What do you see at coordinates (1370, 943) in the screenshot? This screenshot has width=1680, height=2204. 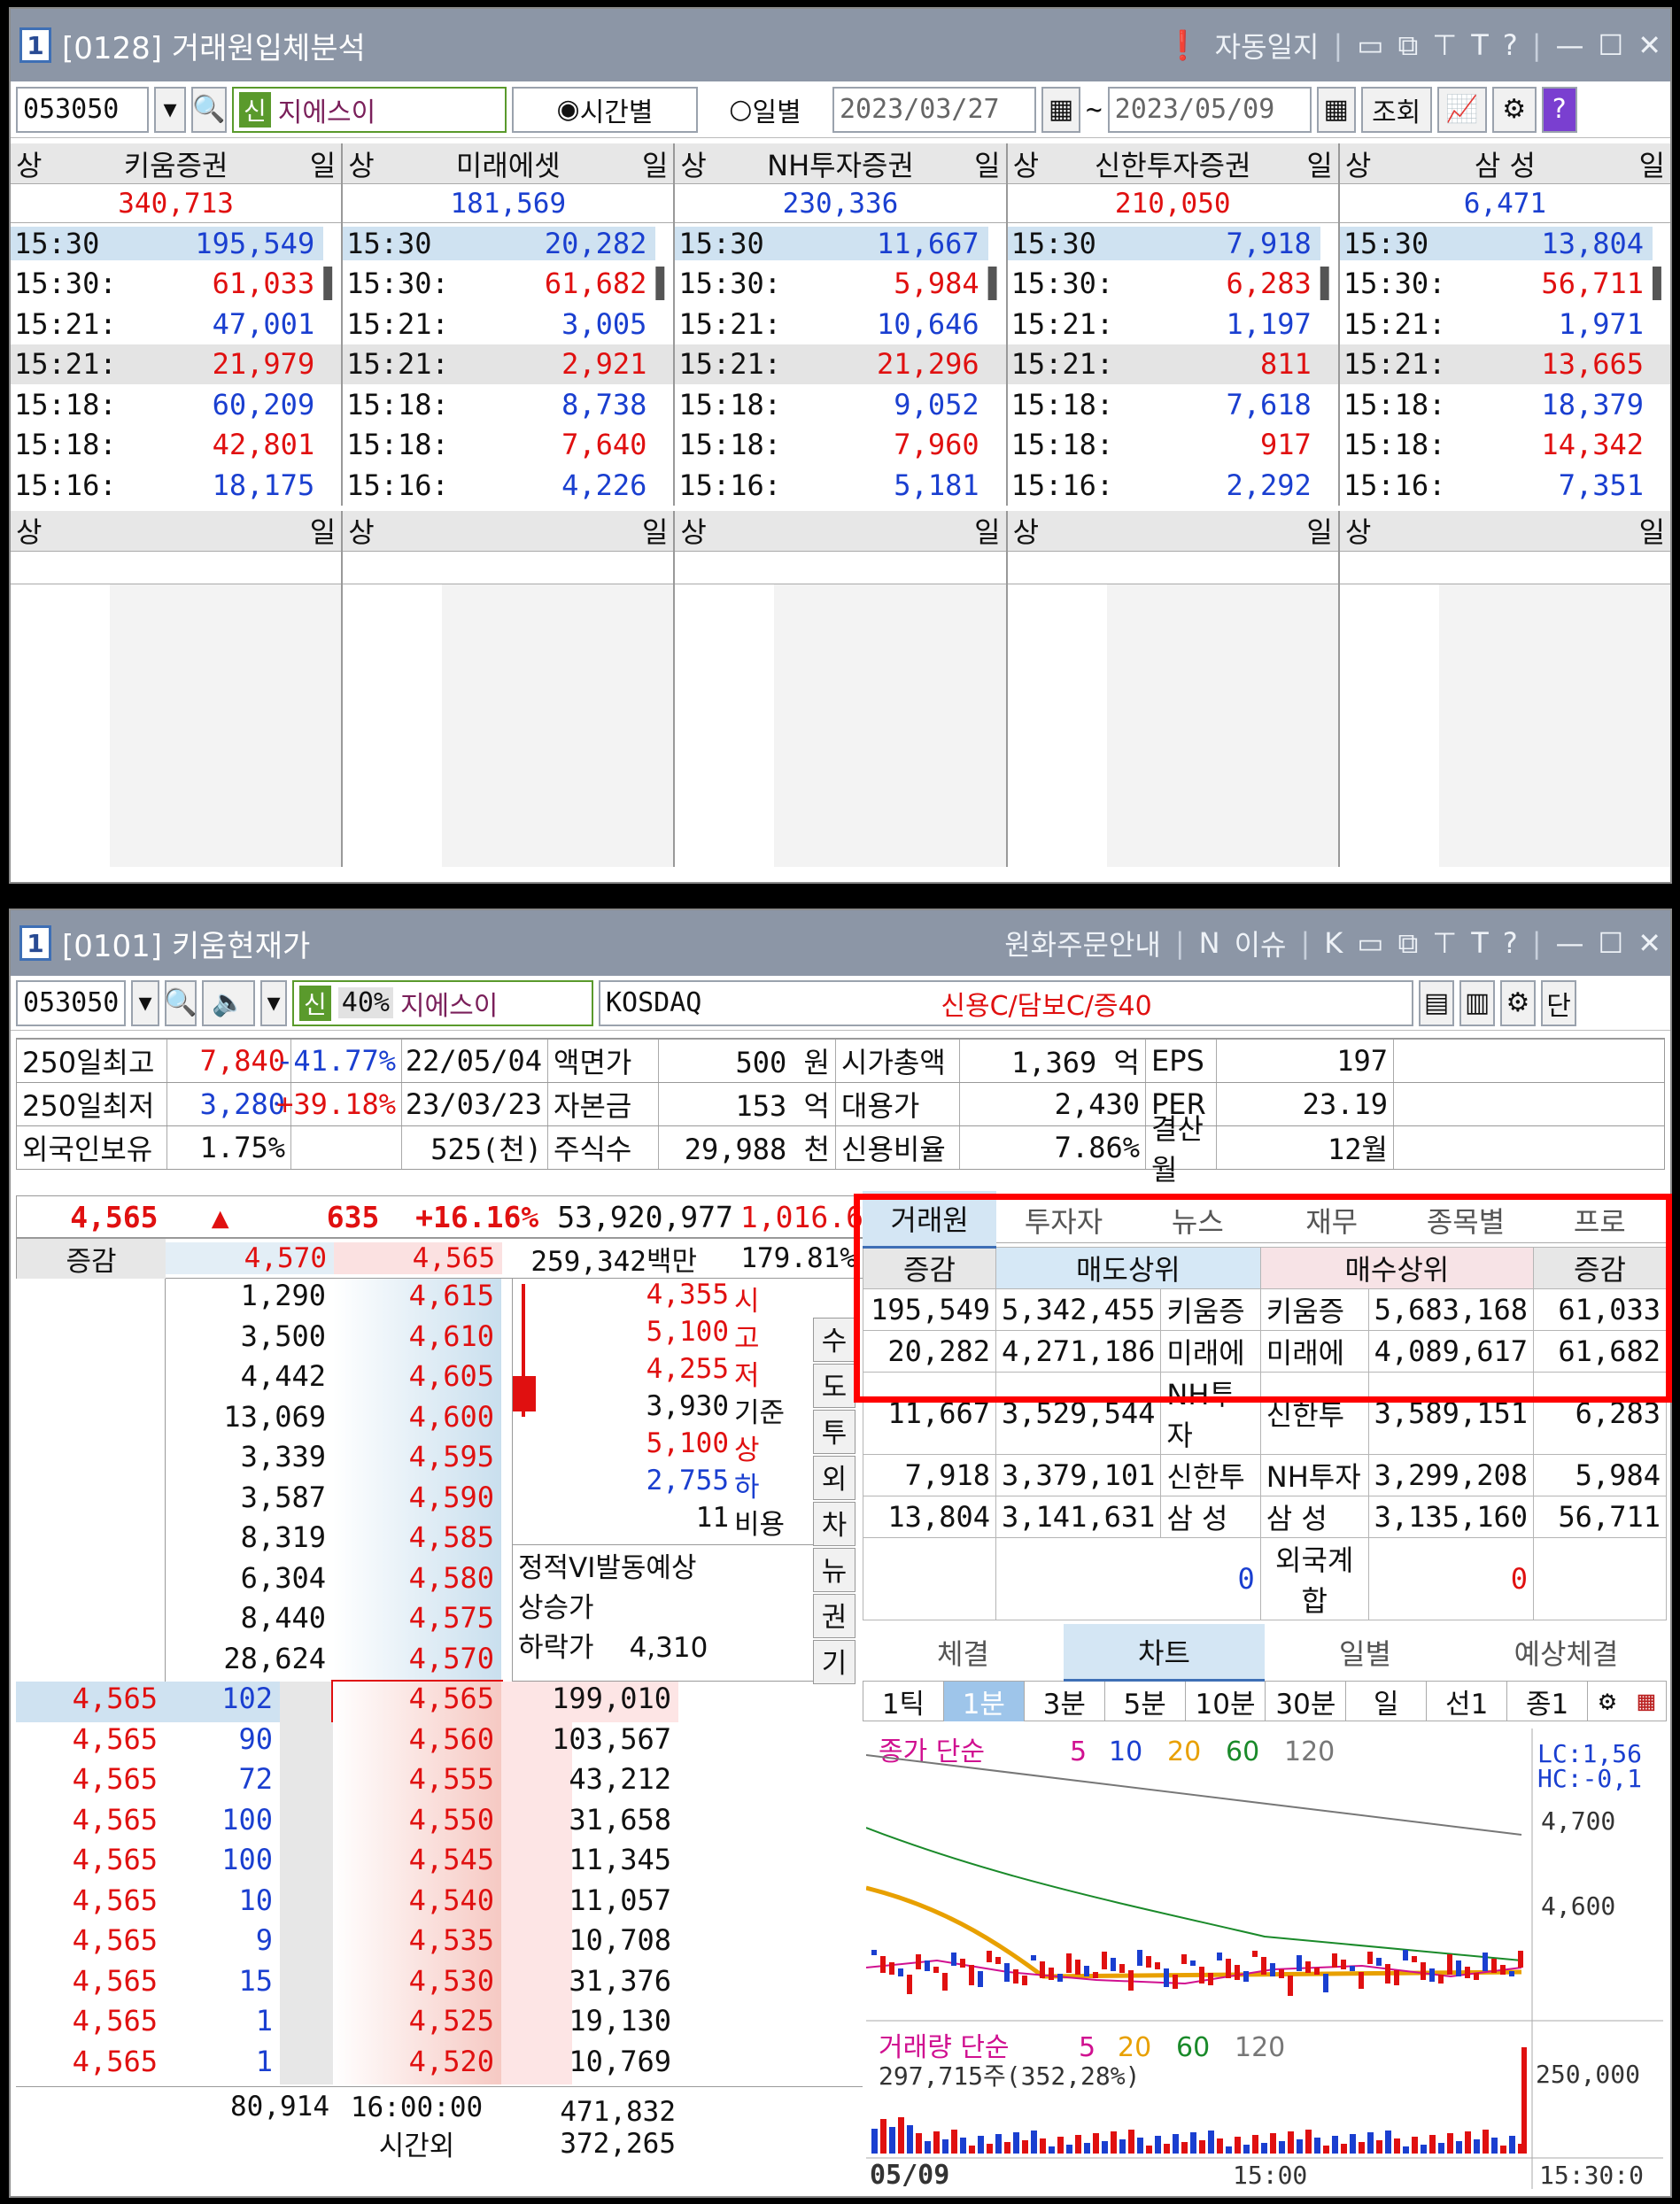 I see `restore-icon: ▭` at bounding box center [1370, 943].